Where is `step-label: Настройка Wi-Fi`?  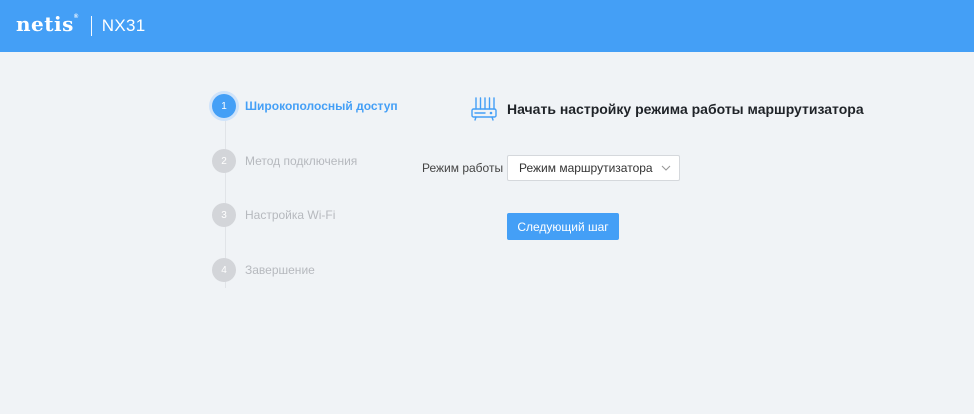
step-label: Настройка Wi-Fi is located at coordinates (290, 215).